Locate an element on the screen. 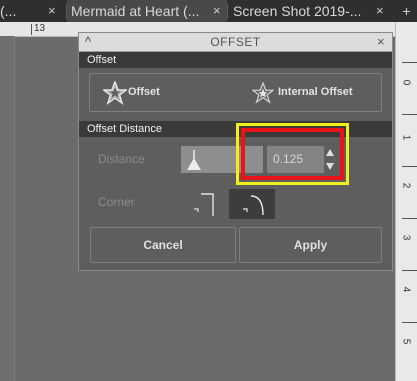 This screenshot has height=381, width=417. collapse-icon: ^ is located at coordinates (88, 41).